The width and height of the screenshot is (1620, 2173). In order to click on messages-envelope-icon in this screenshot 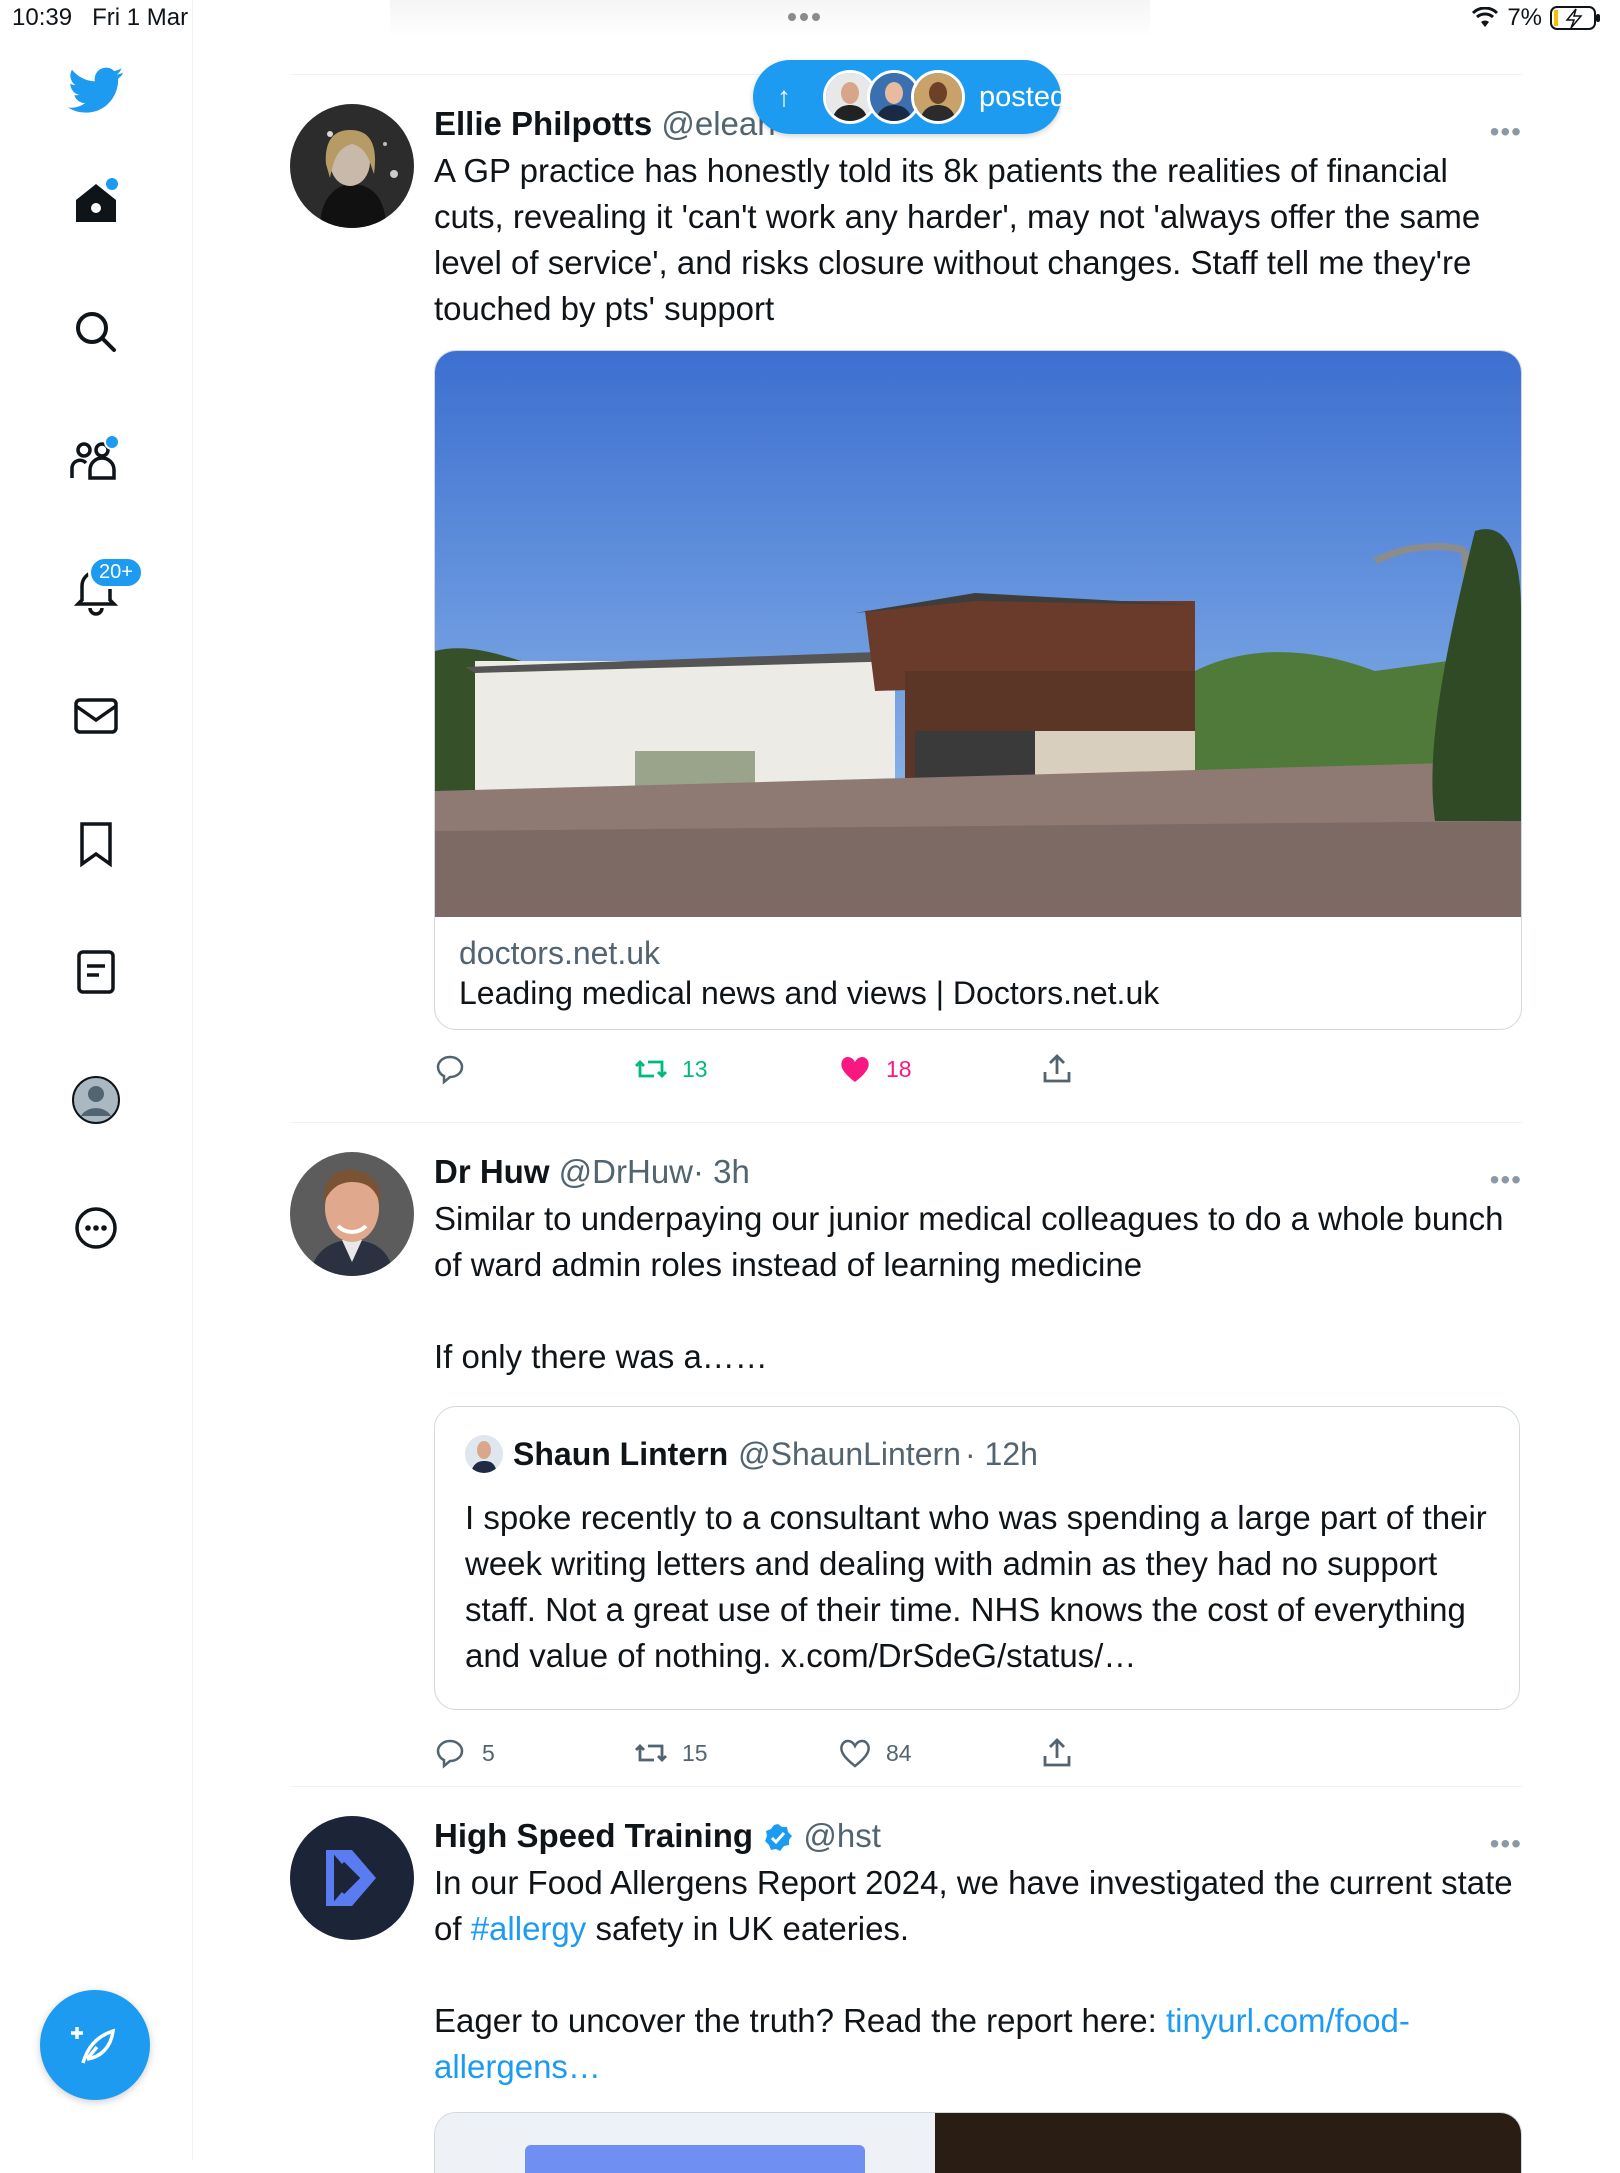, I will do `click(96, 716)`.